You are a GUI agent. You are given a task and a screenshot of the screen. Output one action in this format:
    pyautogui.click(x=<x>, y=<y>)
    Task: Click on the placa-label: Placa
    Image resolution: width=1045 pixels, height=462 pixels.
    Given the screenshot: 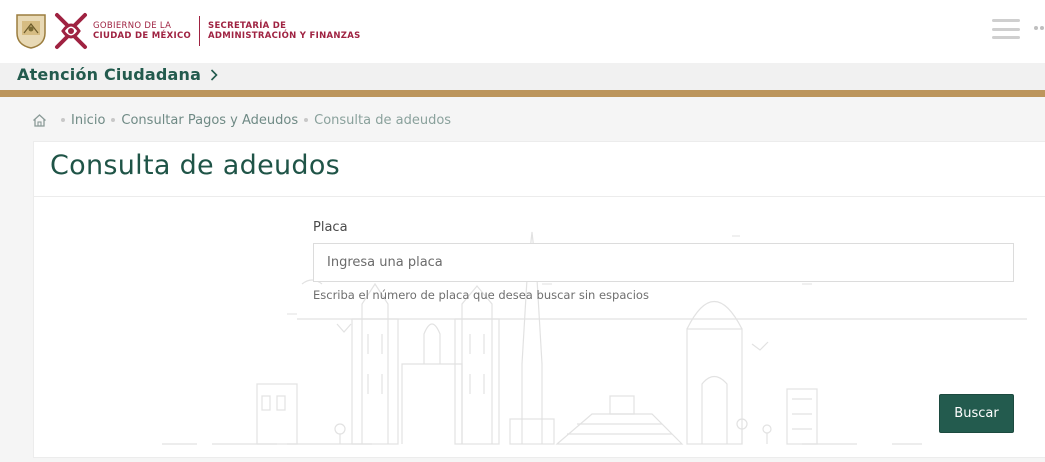 What is the action you would take?
    pyautogui.click(x=330, y=227)
    